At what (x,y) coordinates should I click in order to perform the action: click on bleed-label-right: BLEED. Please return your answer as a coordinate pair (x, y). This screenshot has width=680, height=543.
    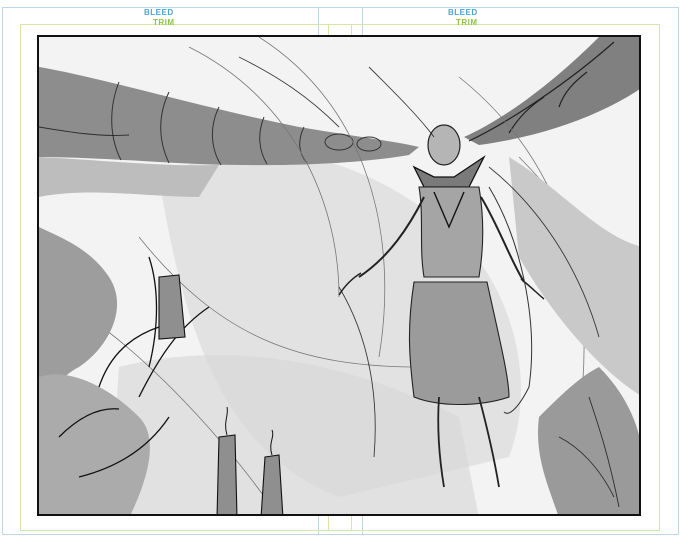
    Looking at the image, I should click on (463, 12).